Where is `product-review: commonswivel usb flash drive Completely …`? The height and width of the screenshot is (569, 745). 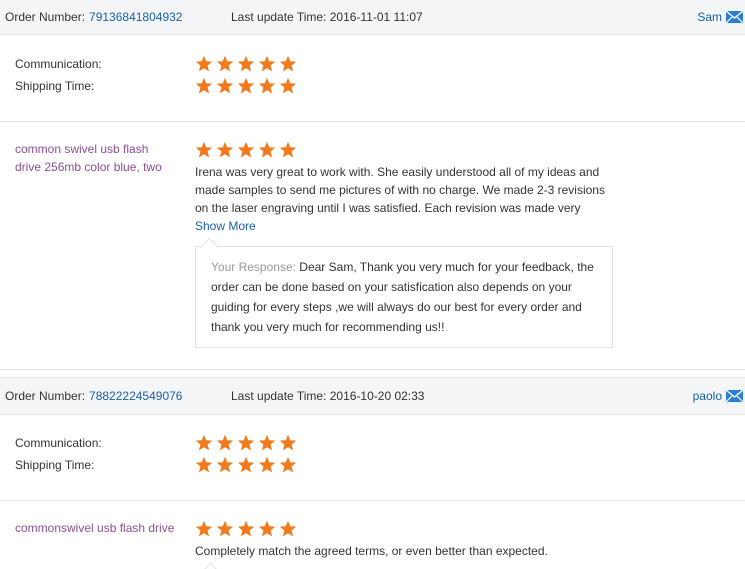
product-review: commonswivel usb flash drive Completely … is located at coordinates (372, 535).